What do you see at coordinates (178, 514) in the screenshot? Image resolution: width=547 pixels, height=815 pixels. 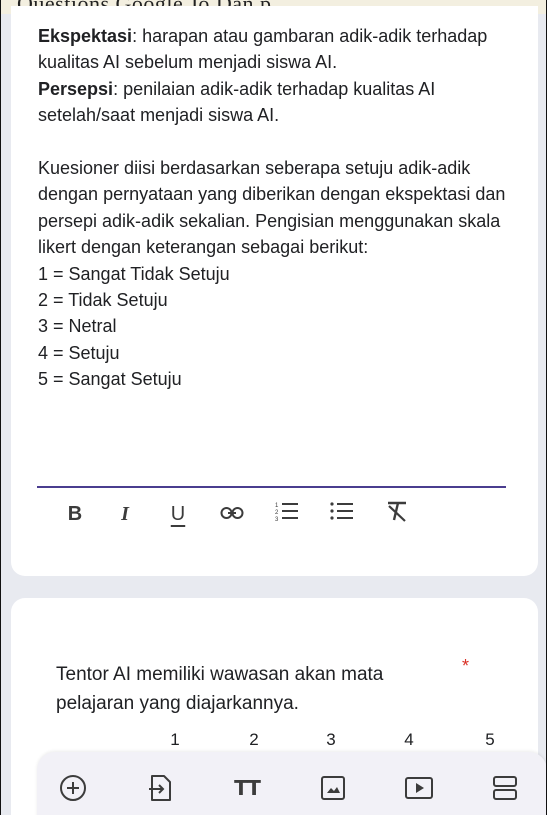 I see `underline-button: U` at bounding box center [178, 514].